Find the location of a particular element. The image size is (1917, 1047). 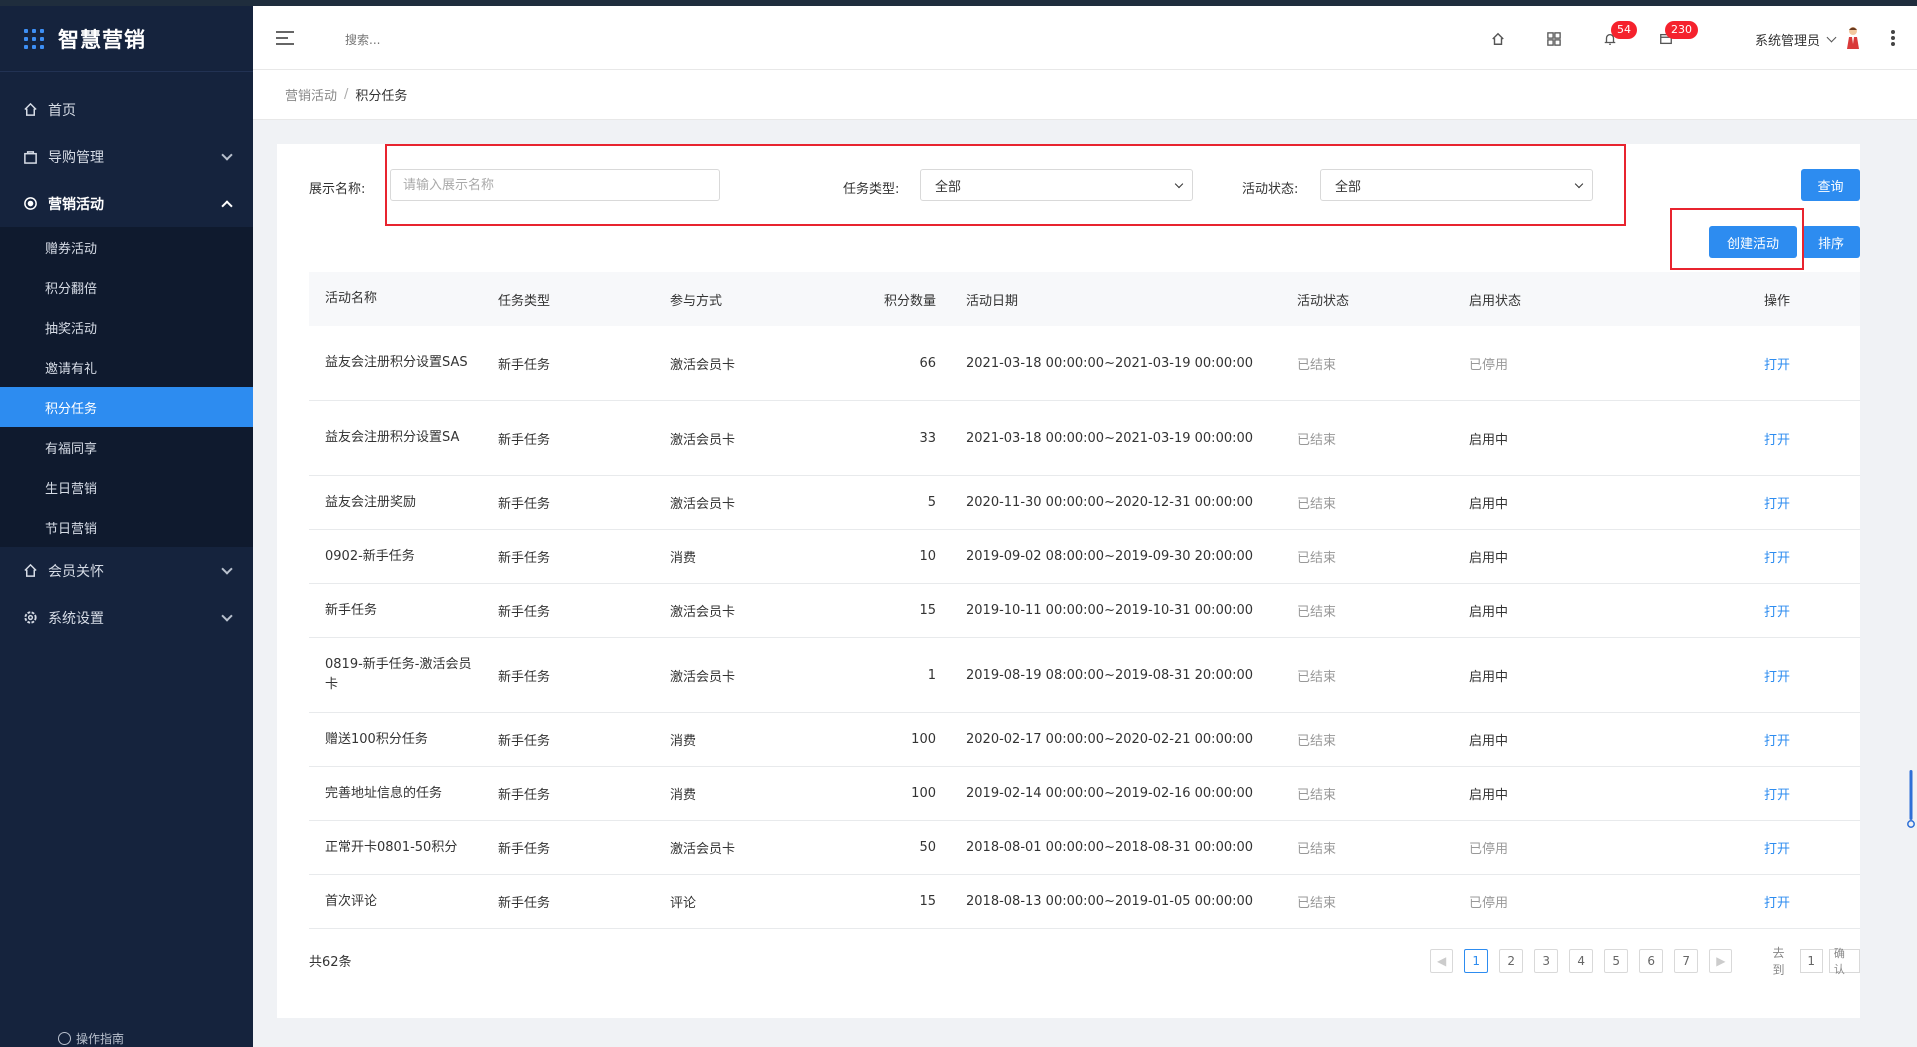

cell-name: 新手任务 is located at coordinates (351, 610).